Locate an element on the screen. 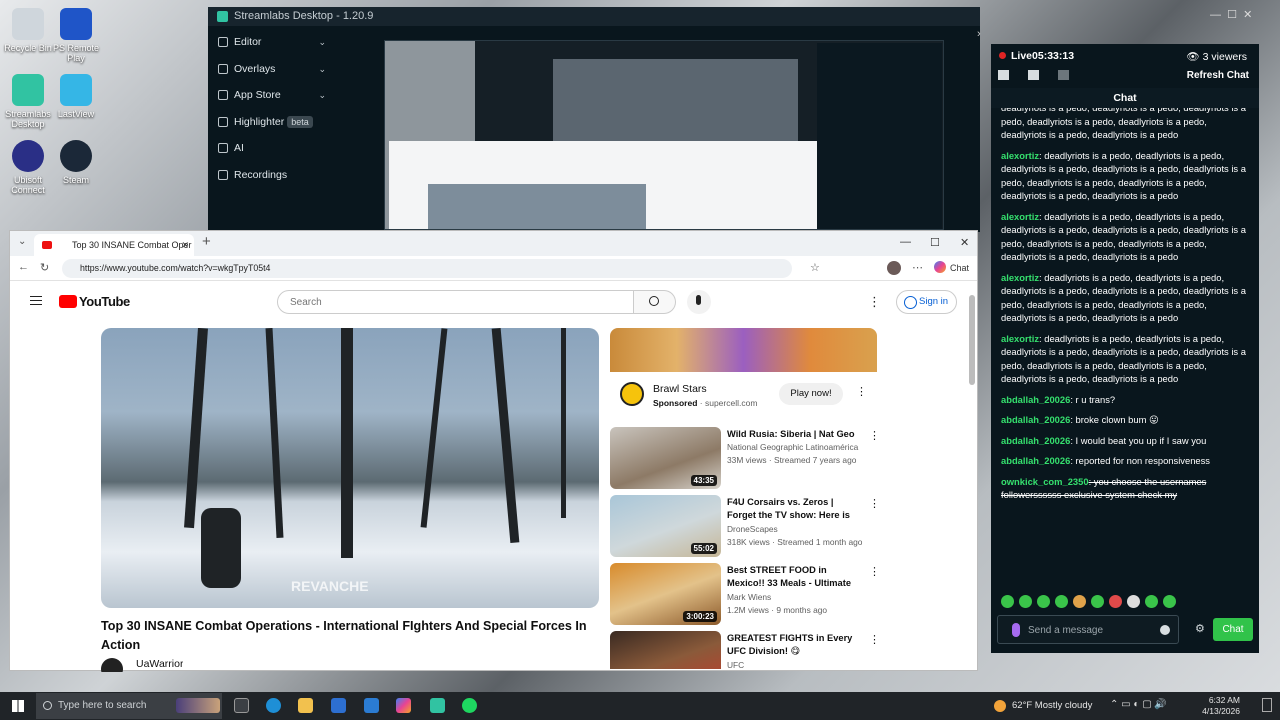 The height and width of the screenshot is (720, 1280). video-thumbnail is located at coordinates (665, 650).